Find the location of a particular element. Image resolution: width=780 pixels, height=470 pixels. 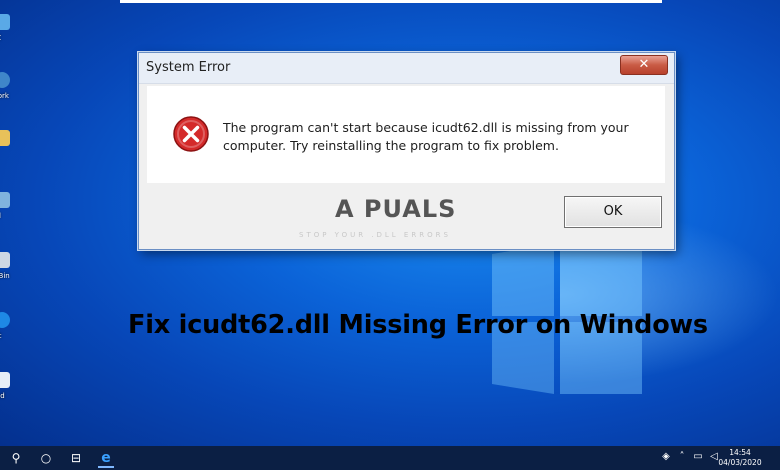

desktop-icon-label: rt is located at coordinates (7, 154).